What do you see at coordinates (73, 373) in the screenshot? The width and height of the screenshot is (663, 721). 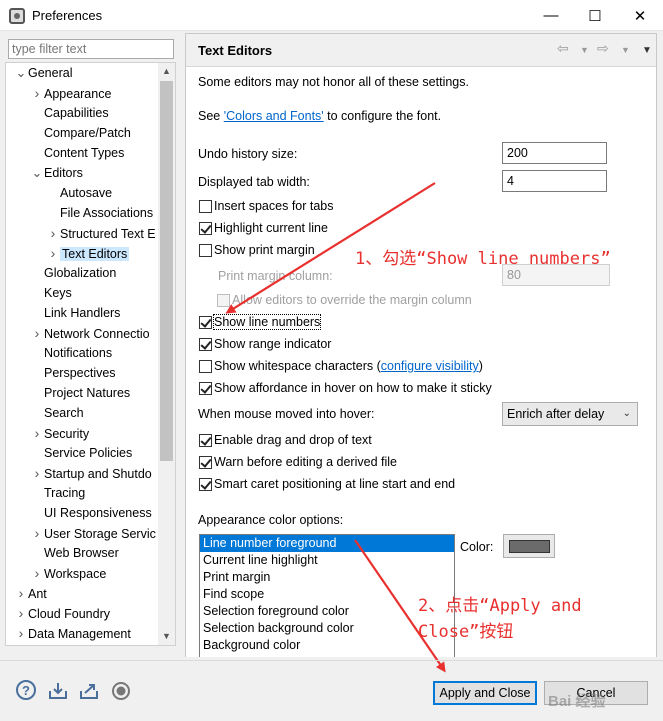 I see `tree-item: Perspectives` at bounding box center [73, 373].